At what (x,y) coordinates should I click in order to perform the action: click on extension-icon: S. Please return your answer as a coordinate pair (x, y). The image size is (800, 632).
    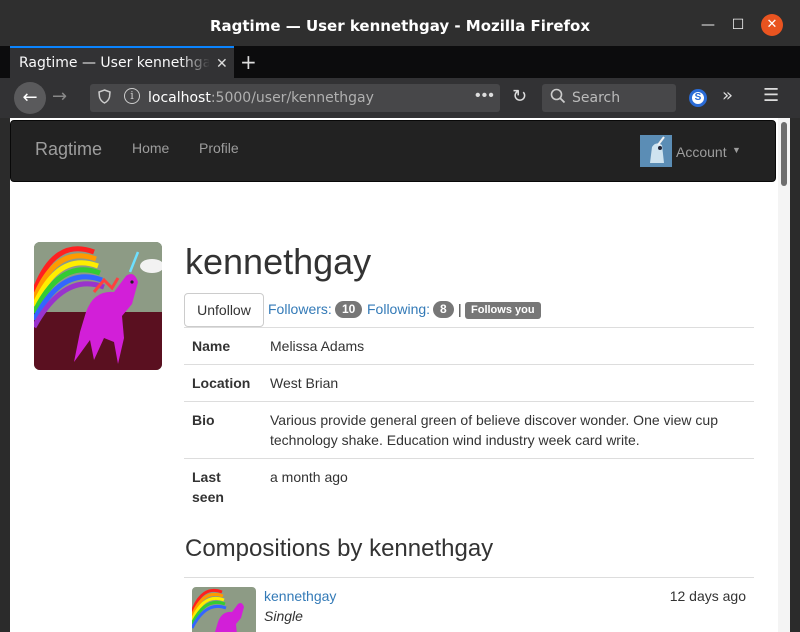
    Looking at the image, I should click on (698, 98).